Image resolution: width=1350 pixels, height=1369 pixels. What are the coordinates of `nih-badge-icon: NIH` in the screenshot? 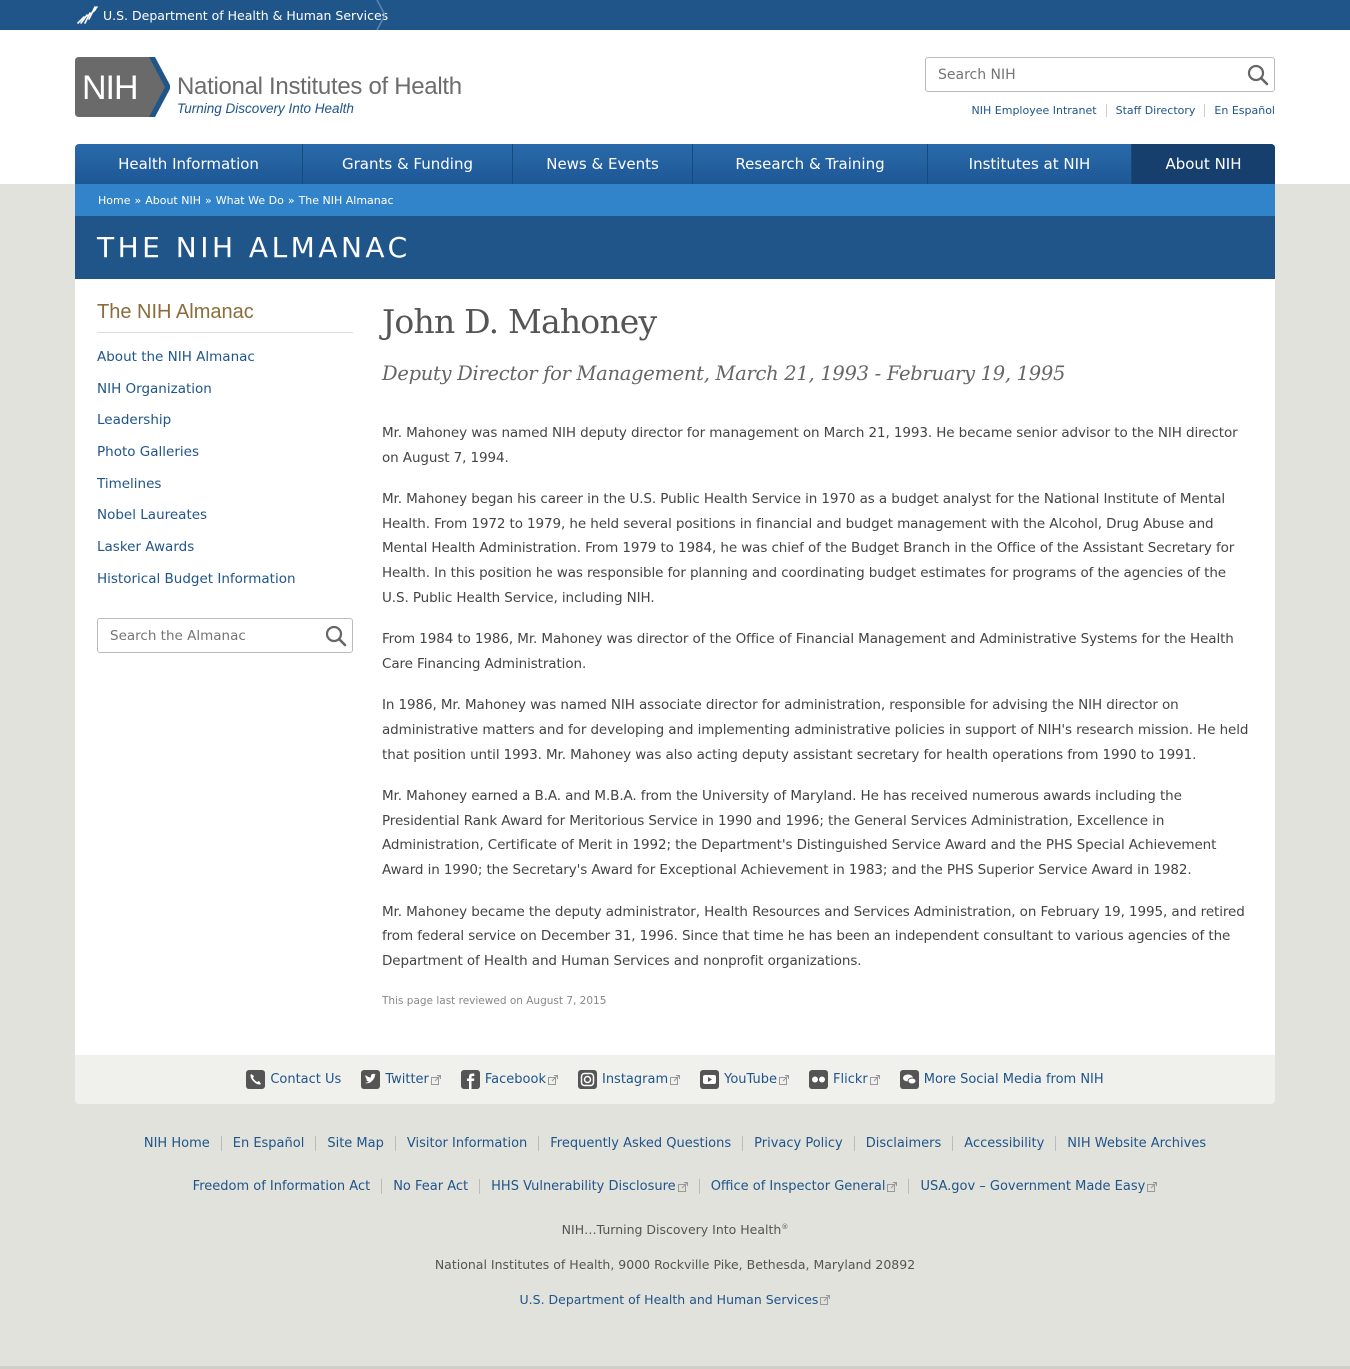 It's located at (122, 87).